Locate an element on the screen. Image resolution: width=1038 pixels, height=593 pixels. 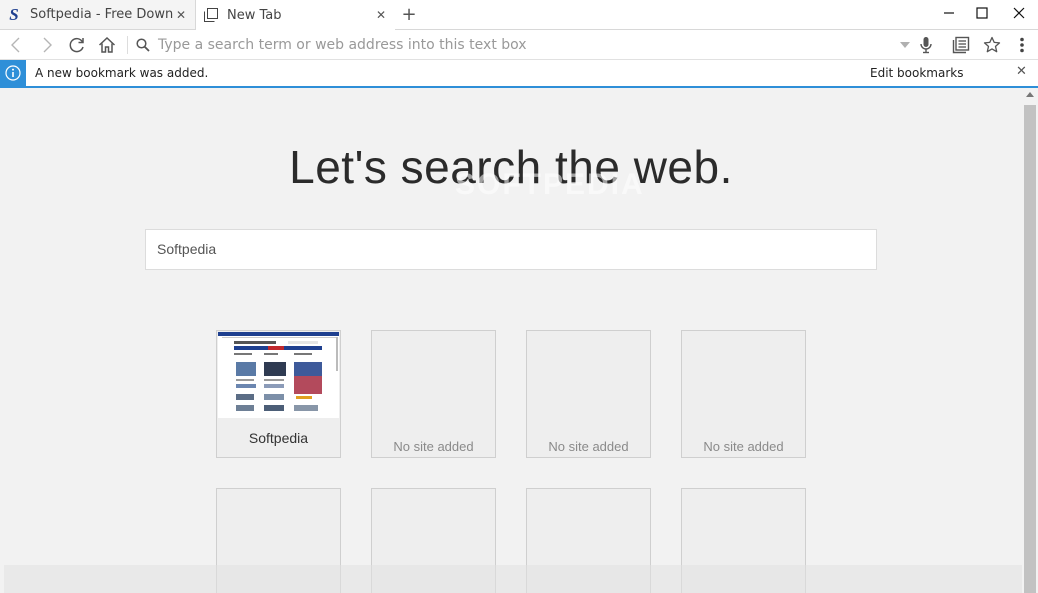
tab-strip: S Softpedia - Free Downl… ✕ New Tab ✕ + is located at coordinates (519, 15).